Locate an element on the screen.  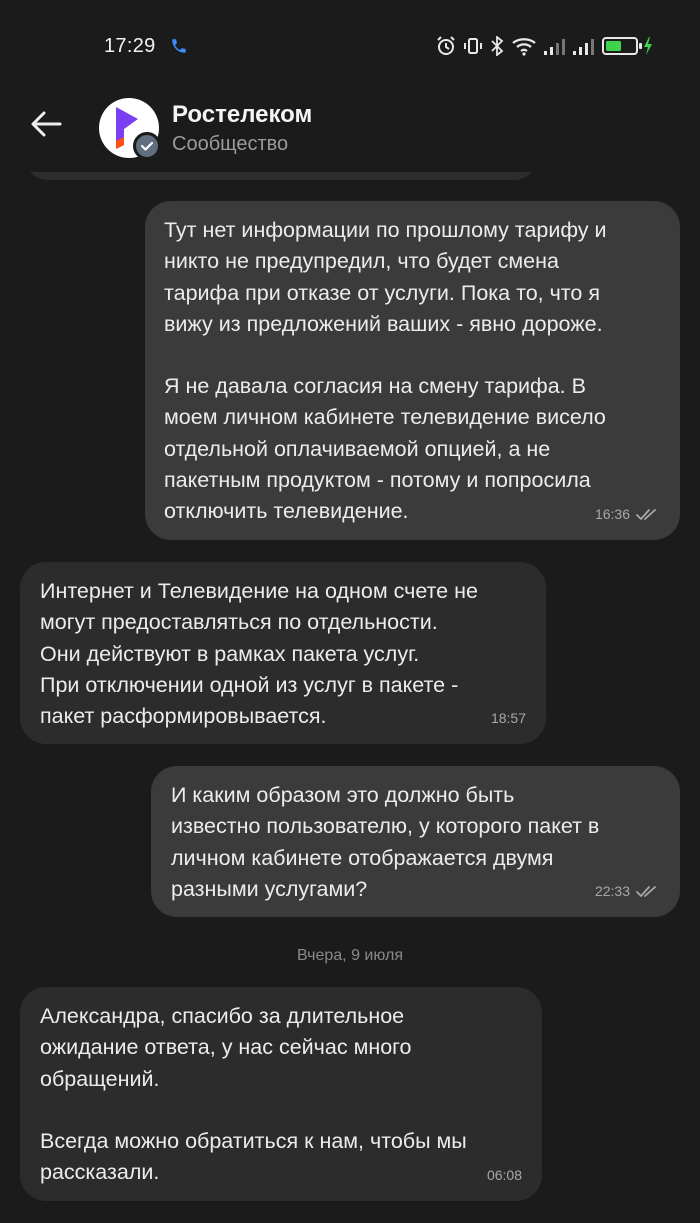
alarm-icon is located at coordinates (446, 45).